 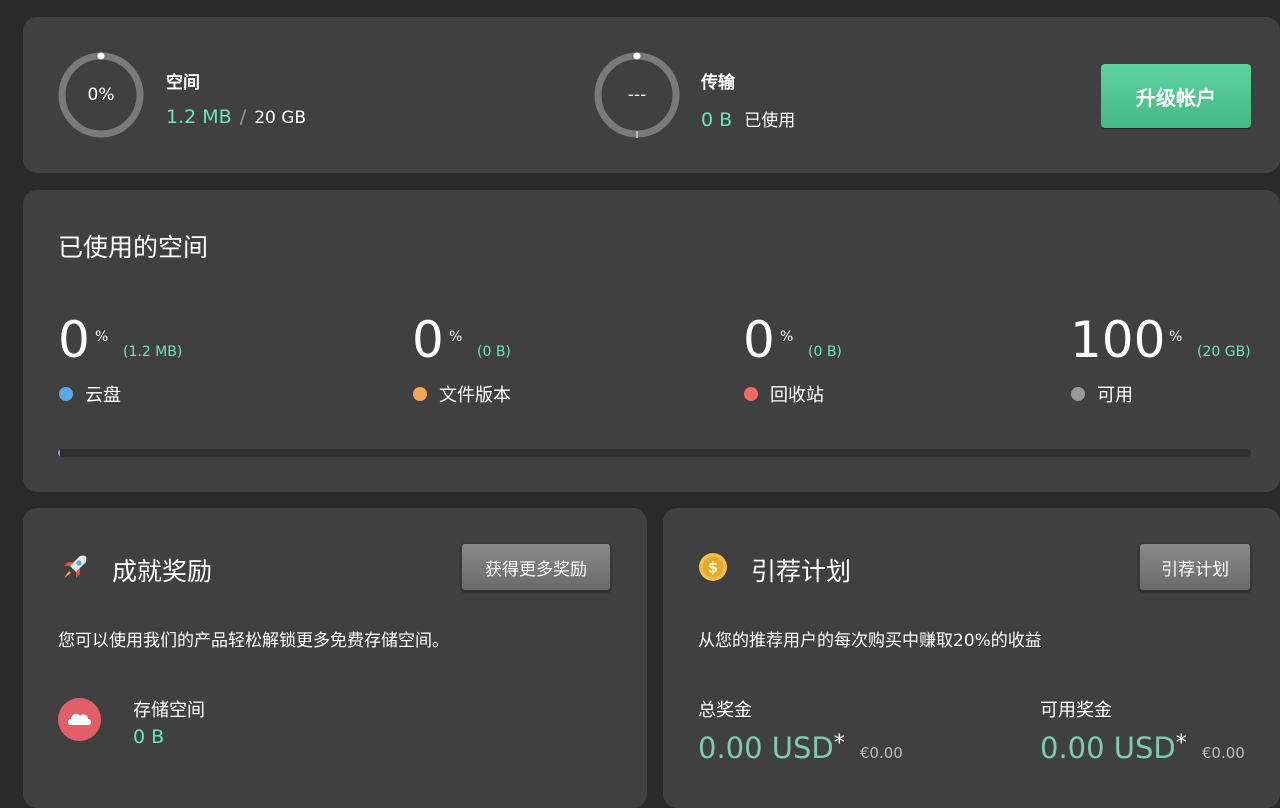 What do you see at coordinates (839, 743) in the screenshot?
I see `total-bonus-star: *` at bounding box center [839, 743].